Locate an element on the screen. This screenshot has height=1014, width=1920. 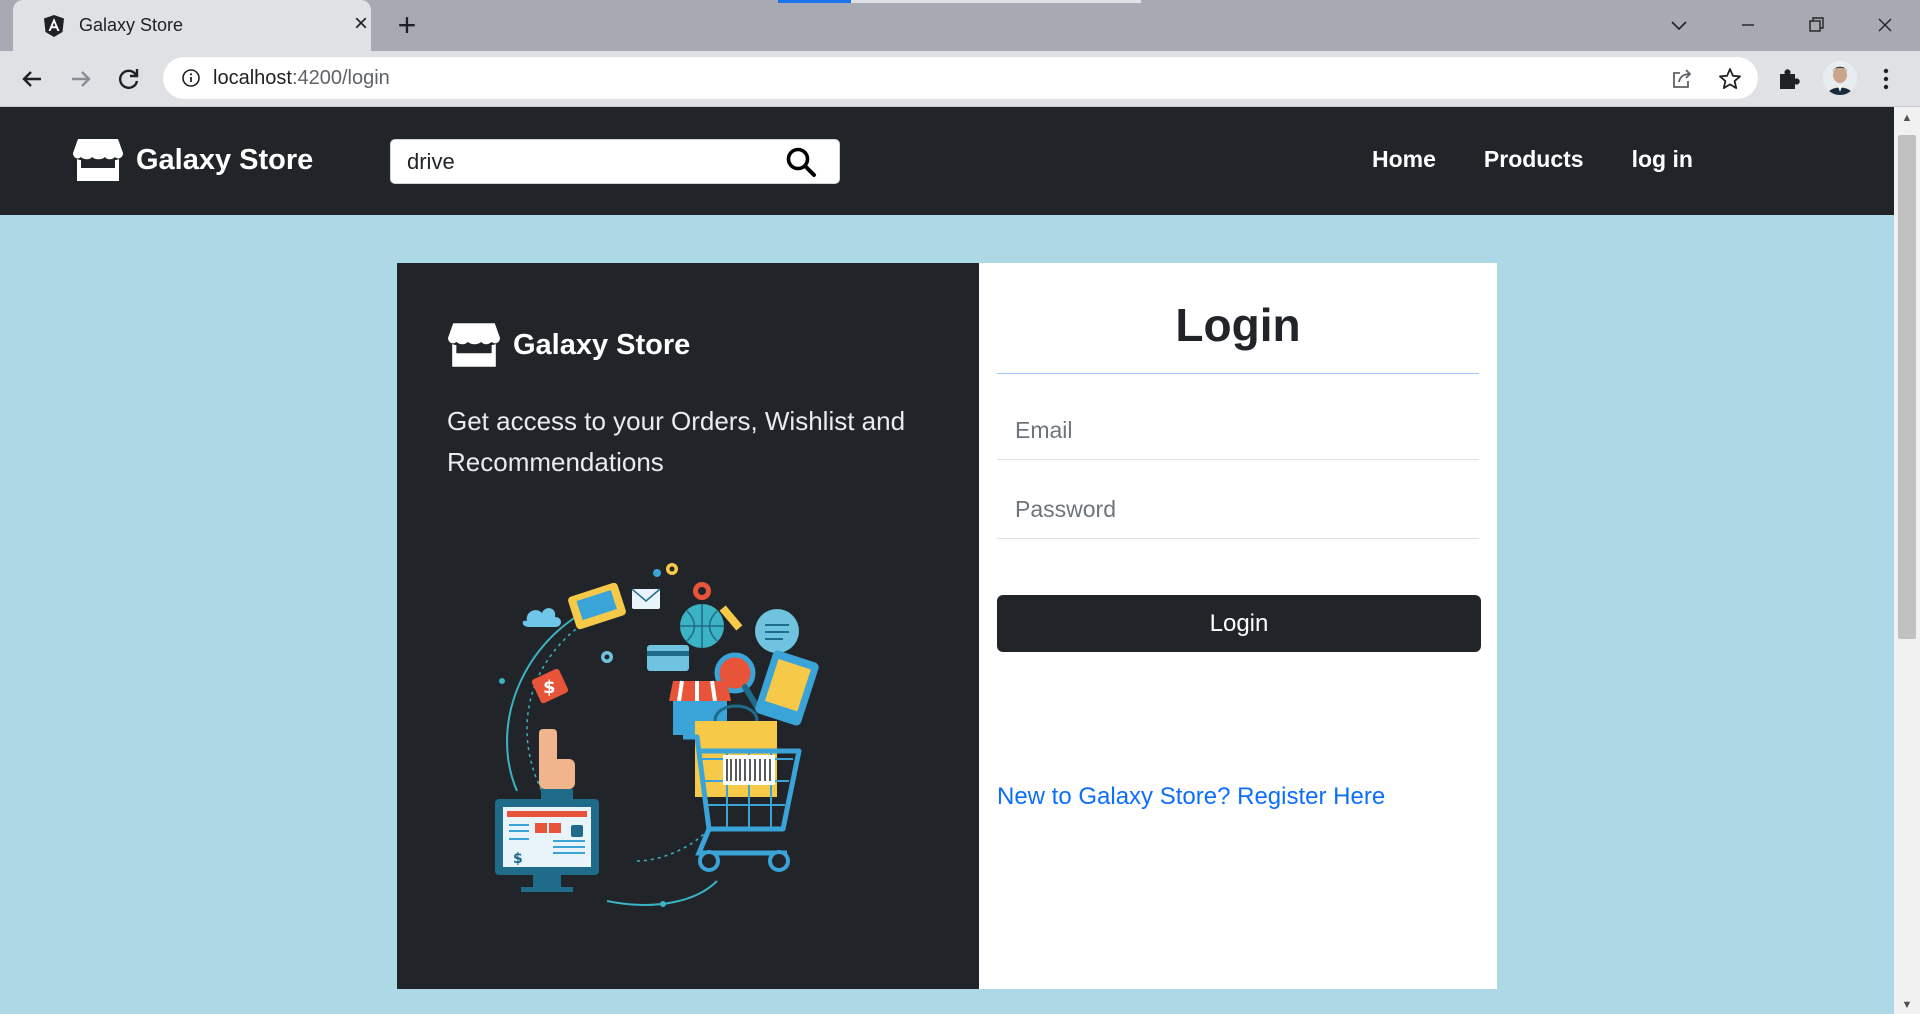
register-link: New to Galaxy Store? Register Here is located at coordinates (1191, 797).